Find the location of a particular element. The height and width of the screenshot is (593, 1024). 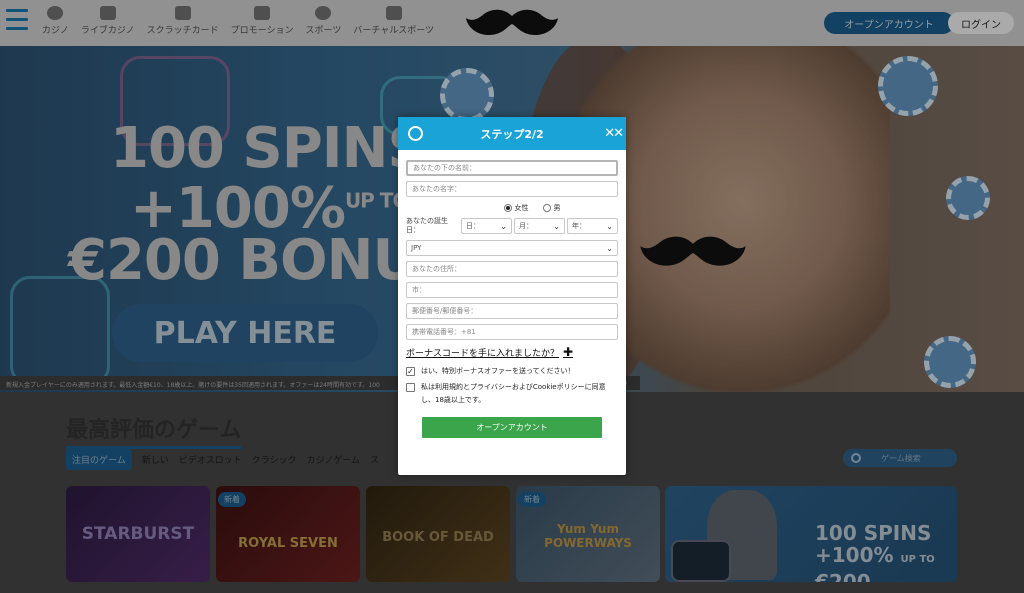

field-placeholder: 郵便番号/郵便番号： is located at coordinates (445, 311).